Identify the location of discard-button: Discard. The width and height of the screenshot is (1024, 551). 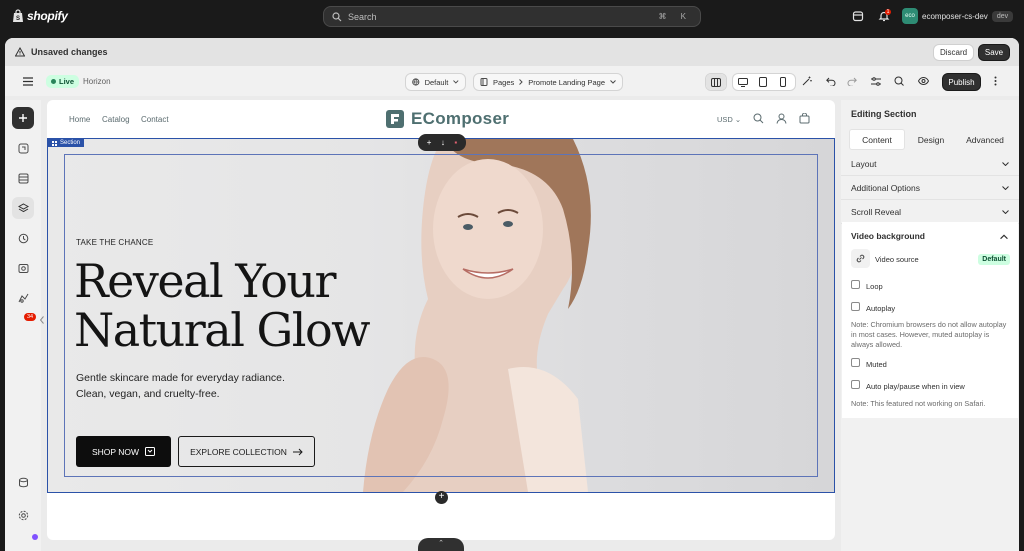
(953, 52).